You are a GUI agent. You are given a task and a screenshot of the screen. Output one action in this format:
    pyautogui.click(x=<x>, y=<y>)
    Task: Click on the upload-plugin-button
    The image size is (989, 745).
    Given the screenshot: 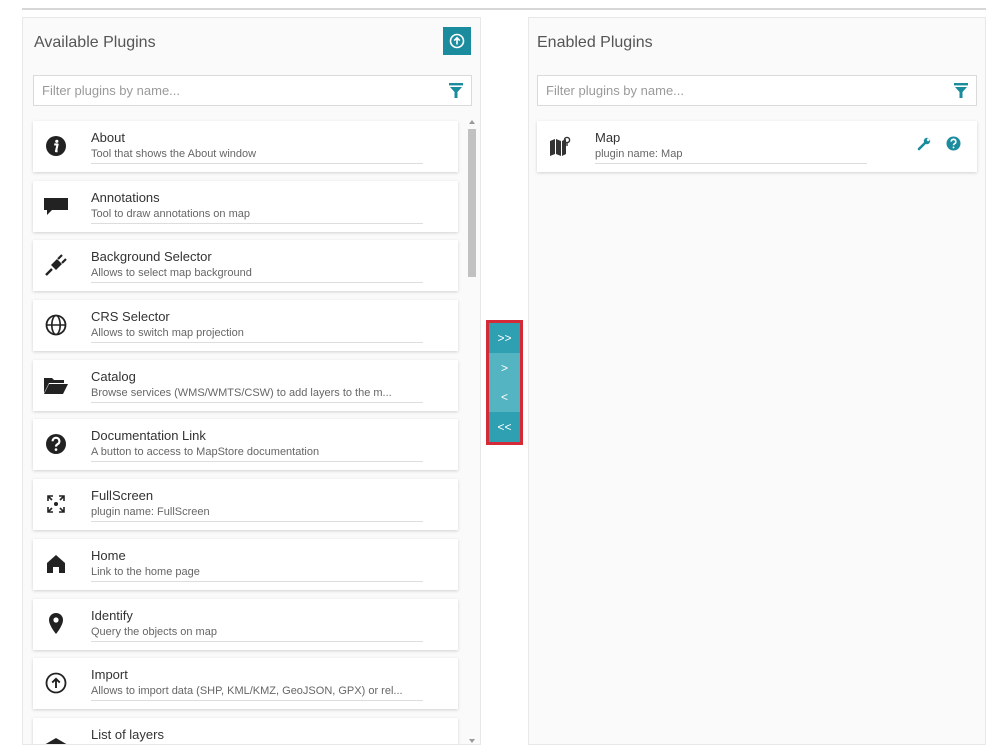 What is the action you would take?
    pyautogui.click(x=457, y=41)
    